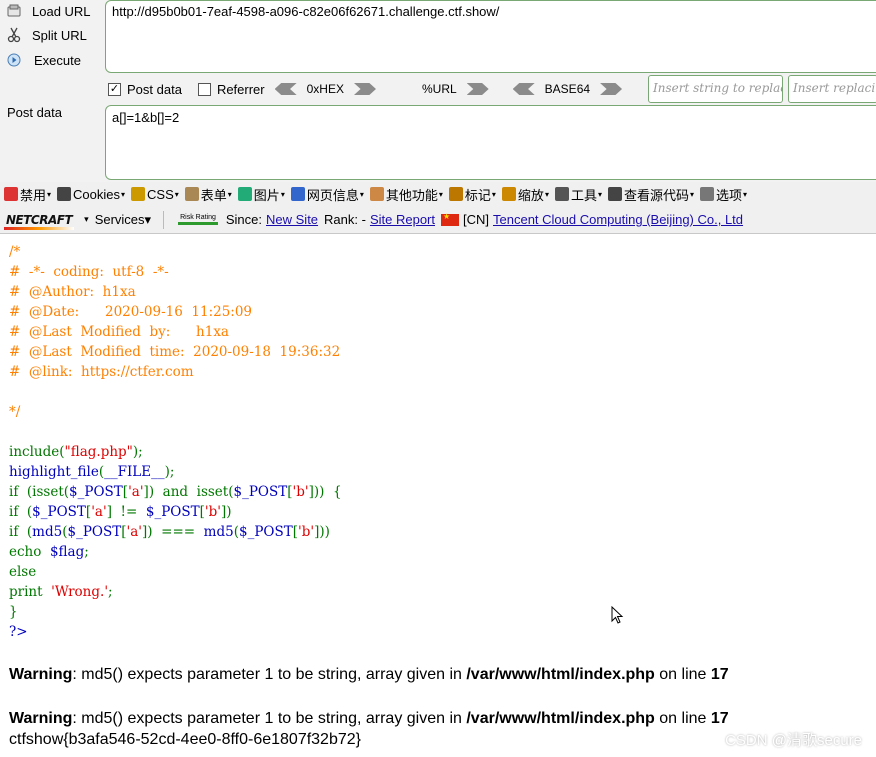 The height and width of the screenshot is (757, 876). I want to click on hackbar-options-row: ✓ Post data Referrer 0xHEX %URL BASE64, so click(369, 89).